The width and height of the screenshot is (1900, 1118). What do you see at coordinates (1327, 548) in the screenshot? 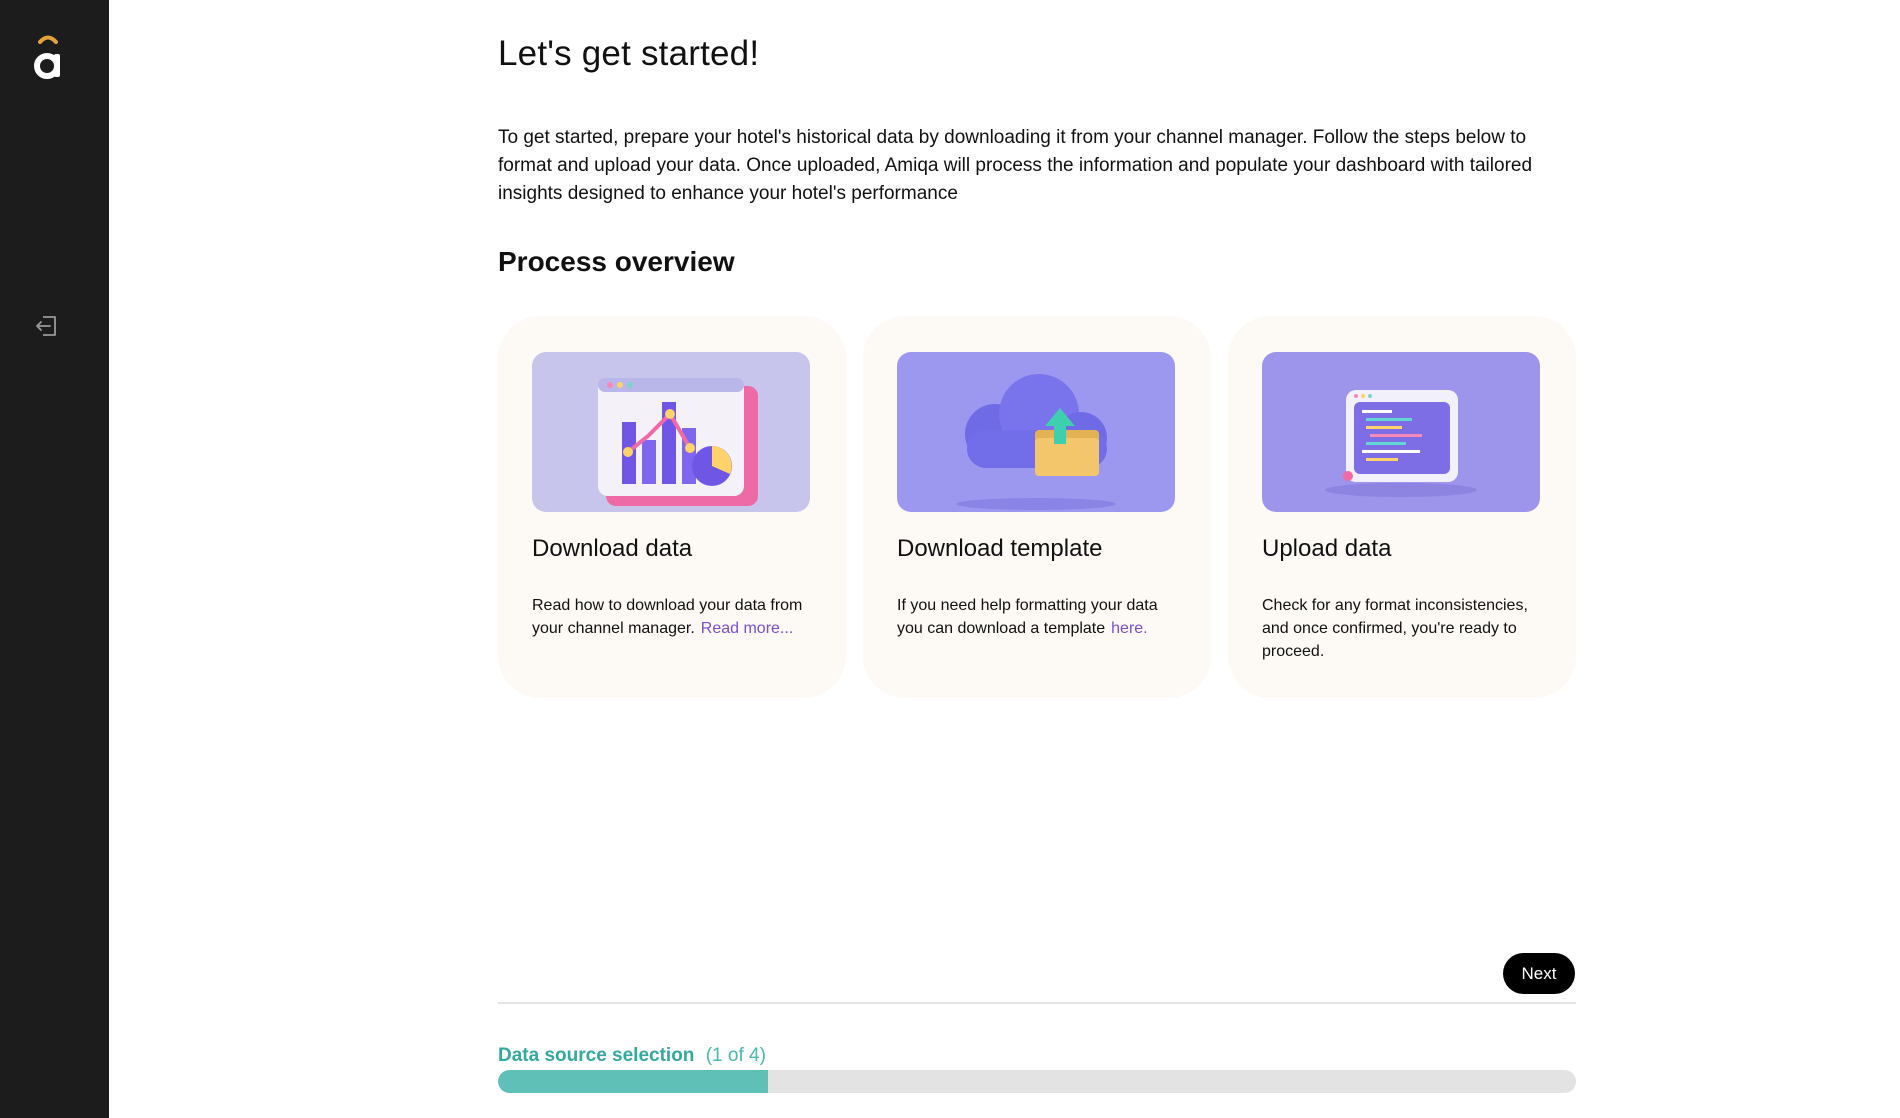
I see `card-title: Upload data` at bounding box center [1327, 548].